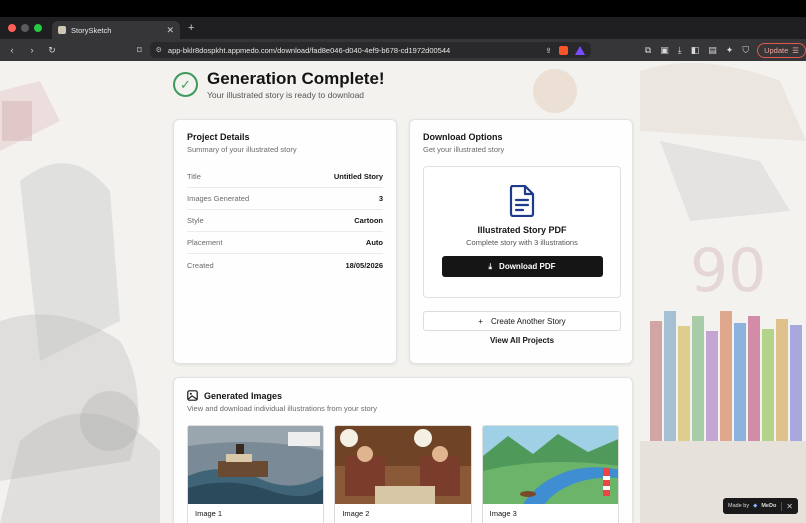 This screenshot has width=806, height=523. Describe the element at coordinates (769, 506) in the screenshot. I see `brand-name: MeDo` at that location.